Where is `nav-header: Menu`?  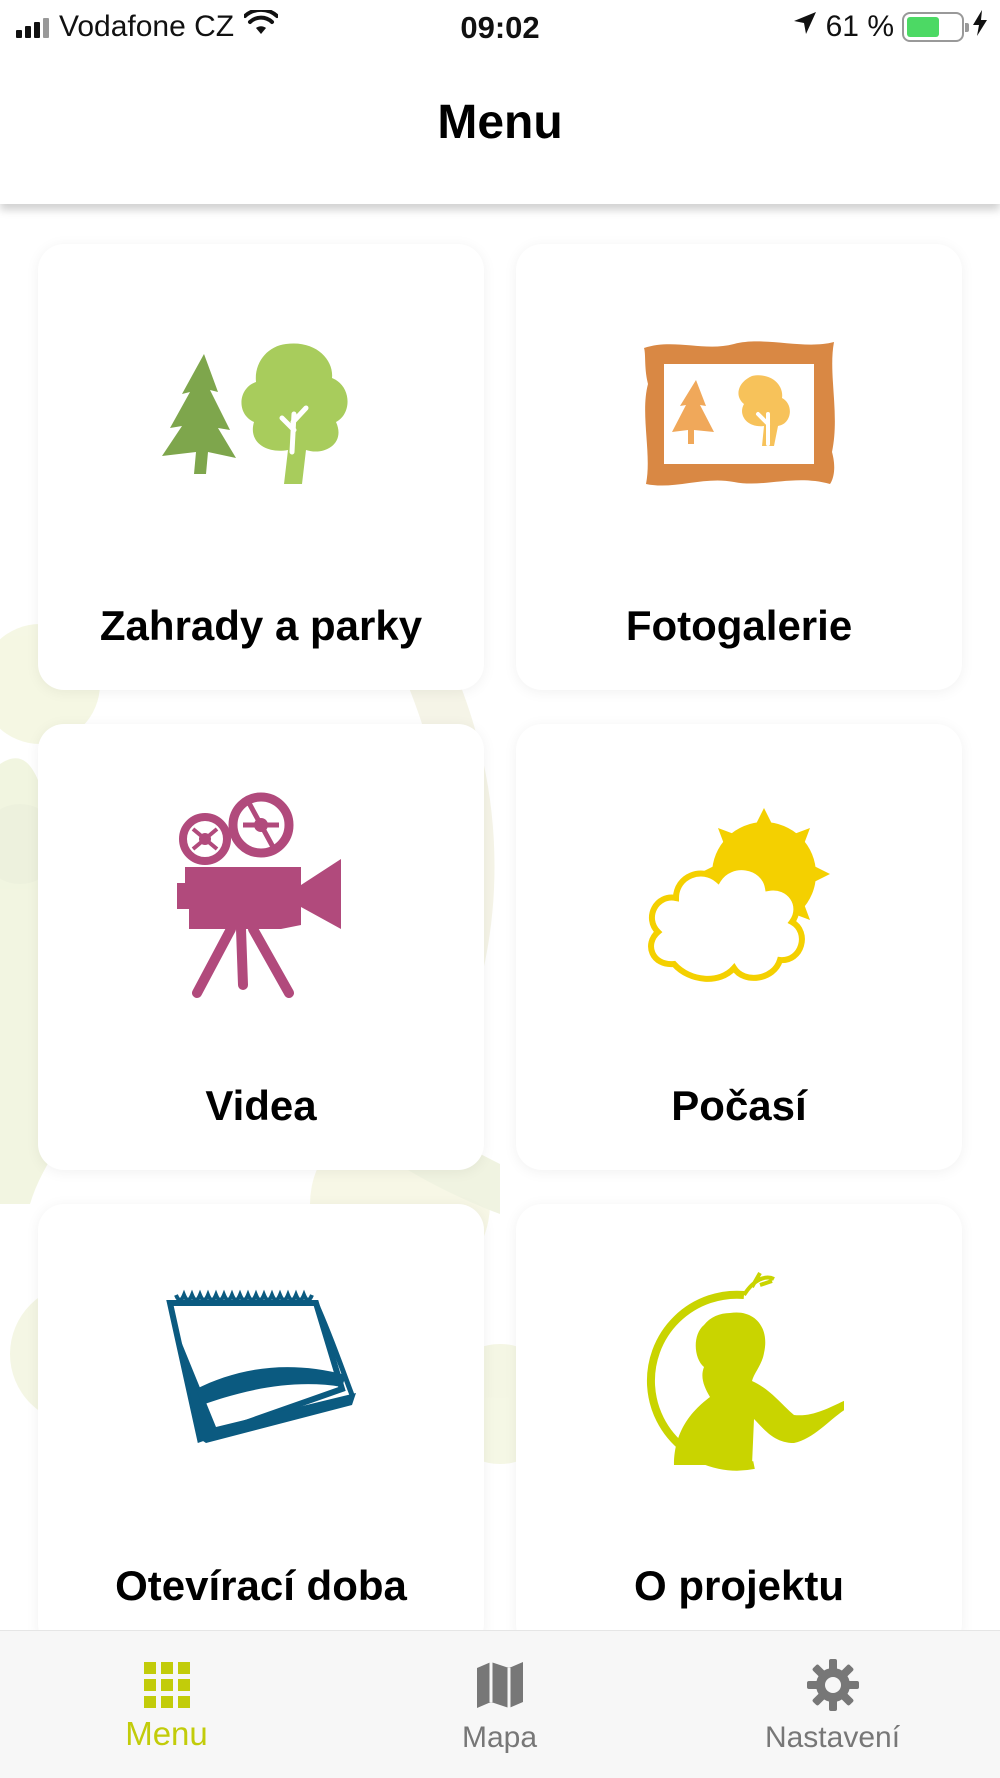 nav-header: Menu is located at coordinates (500, 130).